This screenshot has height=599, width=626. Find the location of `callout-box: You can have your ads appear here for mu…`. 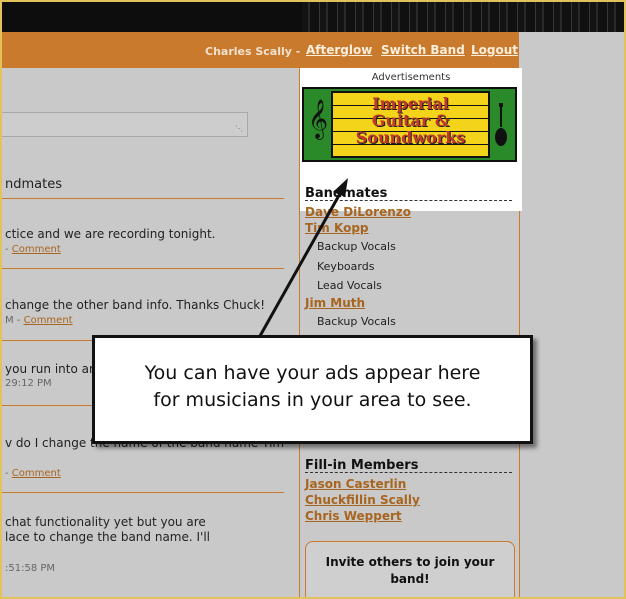

callout-box: You can have your ads appear here for mu… is located at coordinates (312, 389).